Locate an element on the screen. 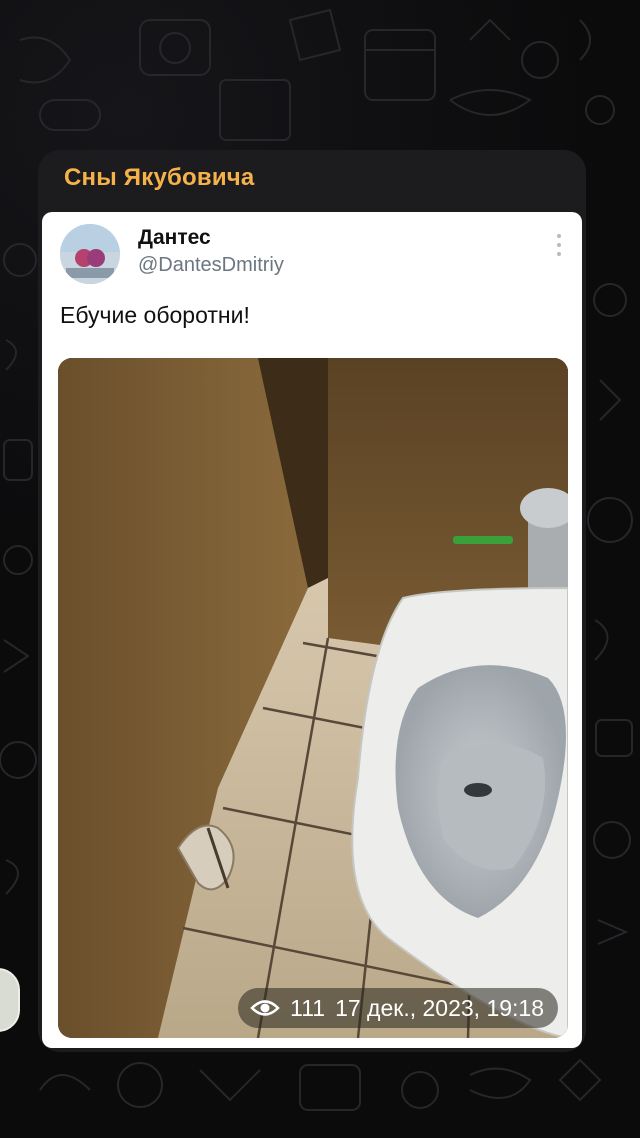 The width and height of the screenshot is (640, 1138). channel-name: Сны Якубовича is located at coordinates (159, 178).